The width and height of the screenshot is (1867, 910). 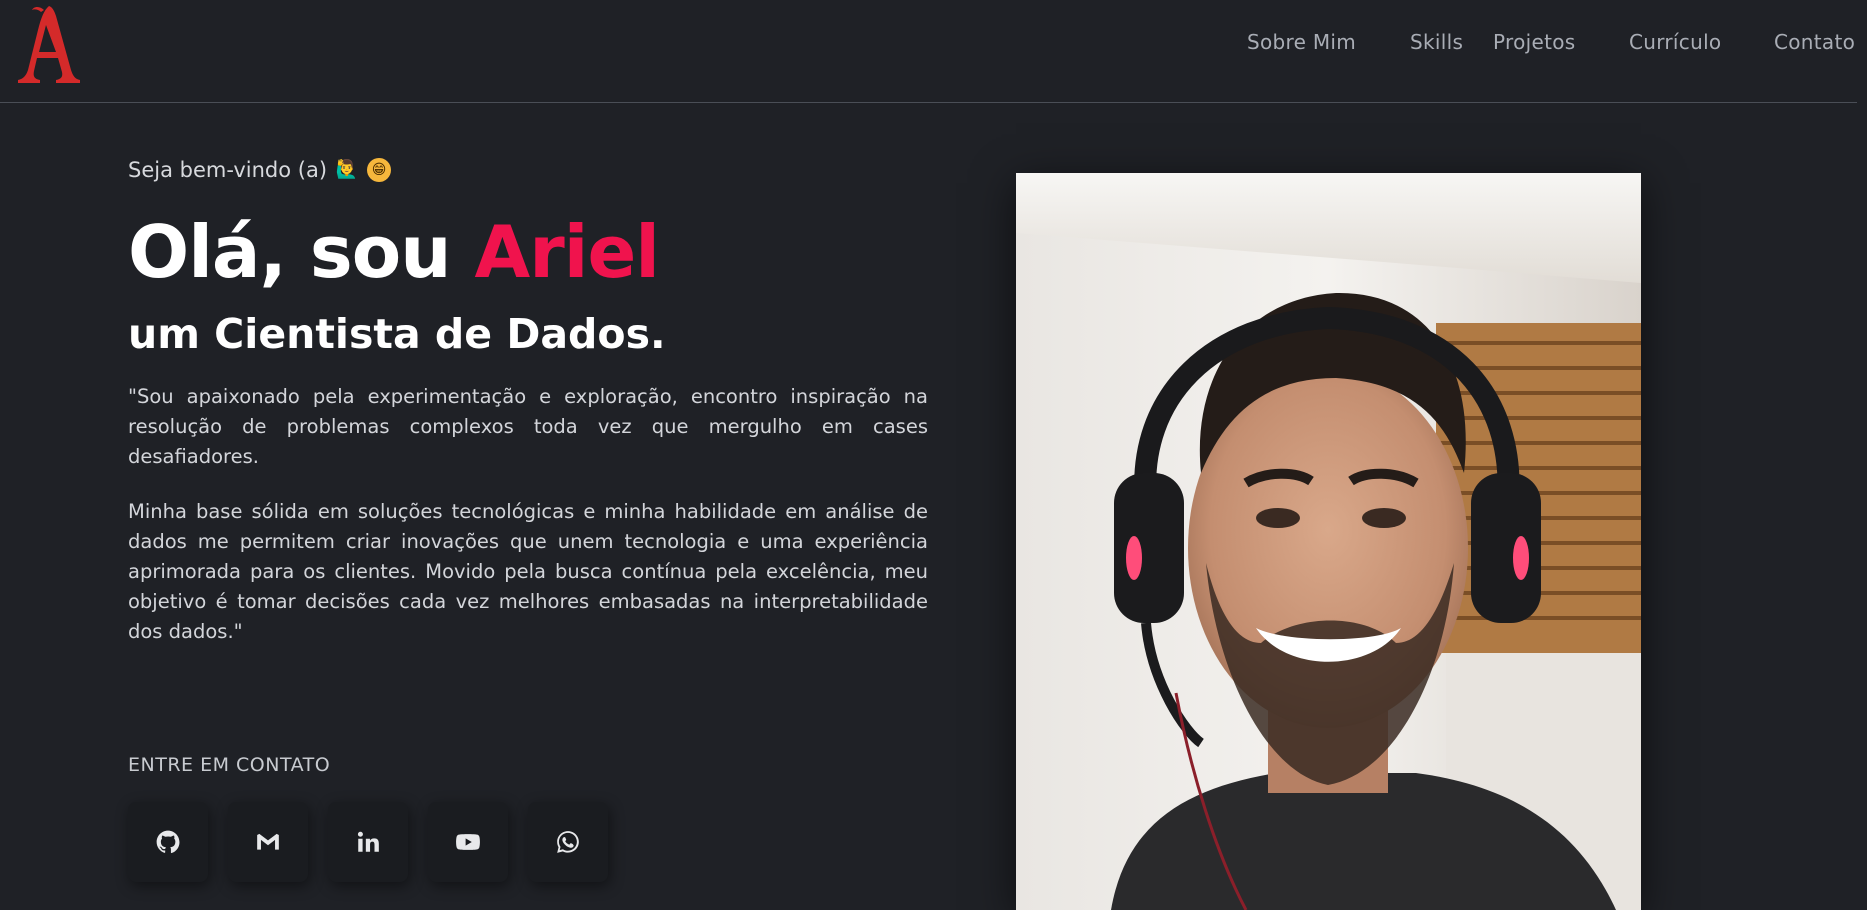 I want to click on social-links, so click(x=368, y=842).